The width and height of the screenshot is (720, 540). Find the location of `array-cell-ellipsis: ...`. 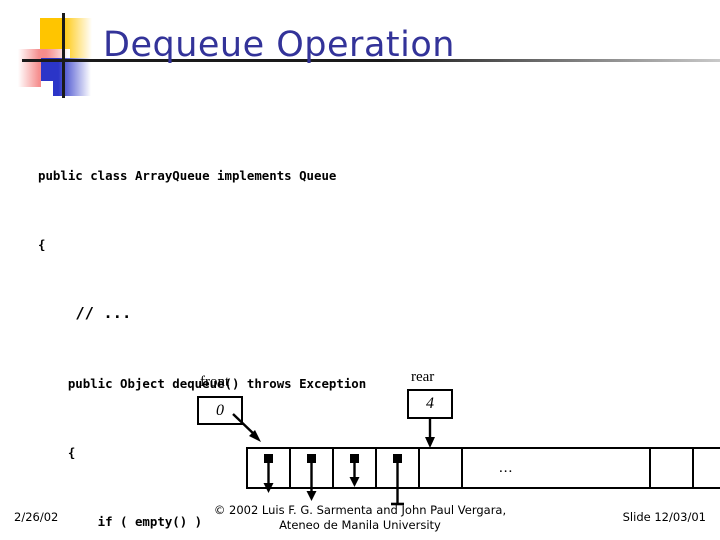

array-cell-ellipsis: ... is located at coordinates (557, 468).